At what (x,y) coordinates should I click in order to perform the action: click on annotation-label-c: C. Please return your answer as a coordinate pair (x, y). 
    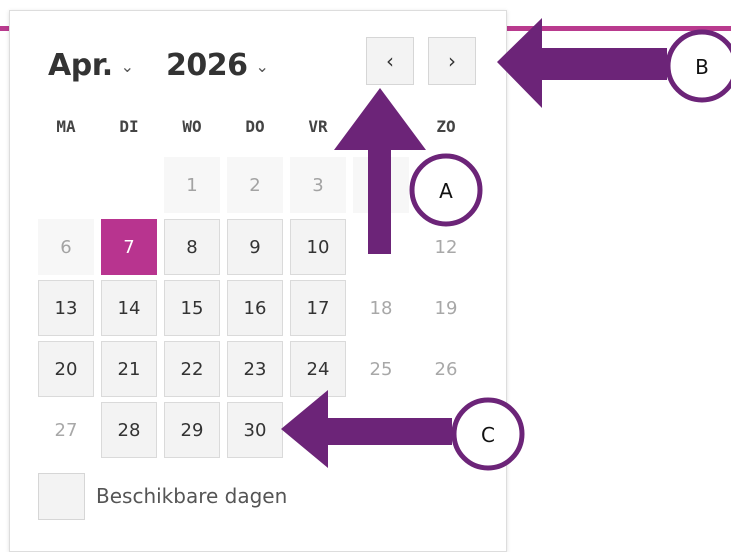
    Looking at the image, I should click on (488, 435).